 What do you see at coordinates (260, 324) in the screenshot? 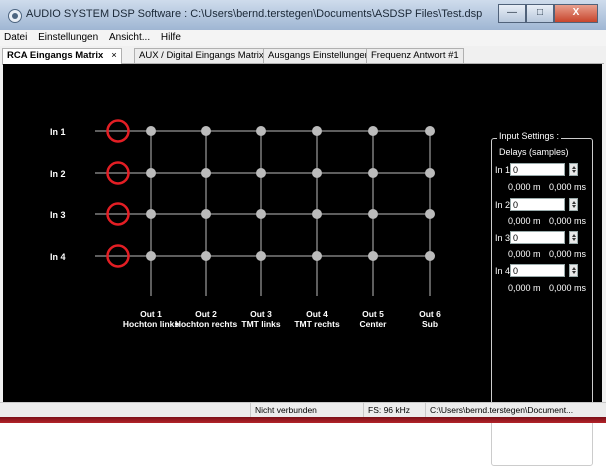
I see `output-name-3: TMT links` at bounding box center [260, 324].